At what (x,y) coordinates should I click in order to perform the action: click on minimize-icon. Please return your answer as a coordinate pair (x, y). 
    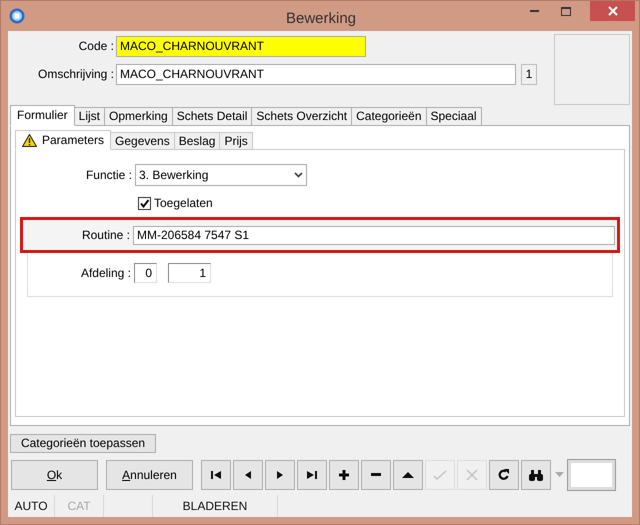
    Looking at the image, I should click on (534, 11).